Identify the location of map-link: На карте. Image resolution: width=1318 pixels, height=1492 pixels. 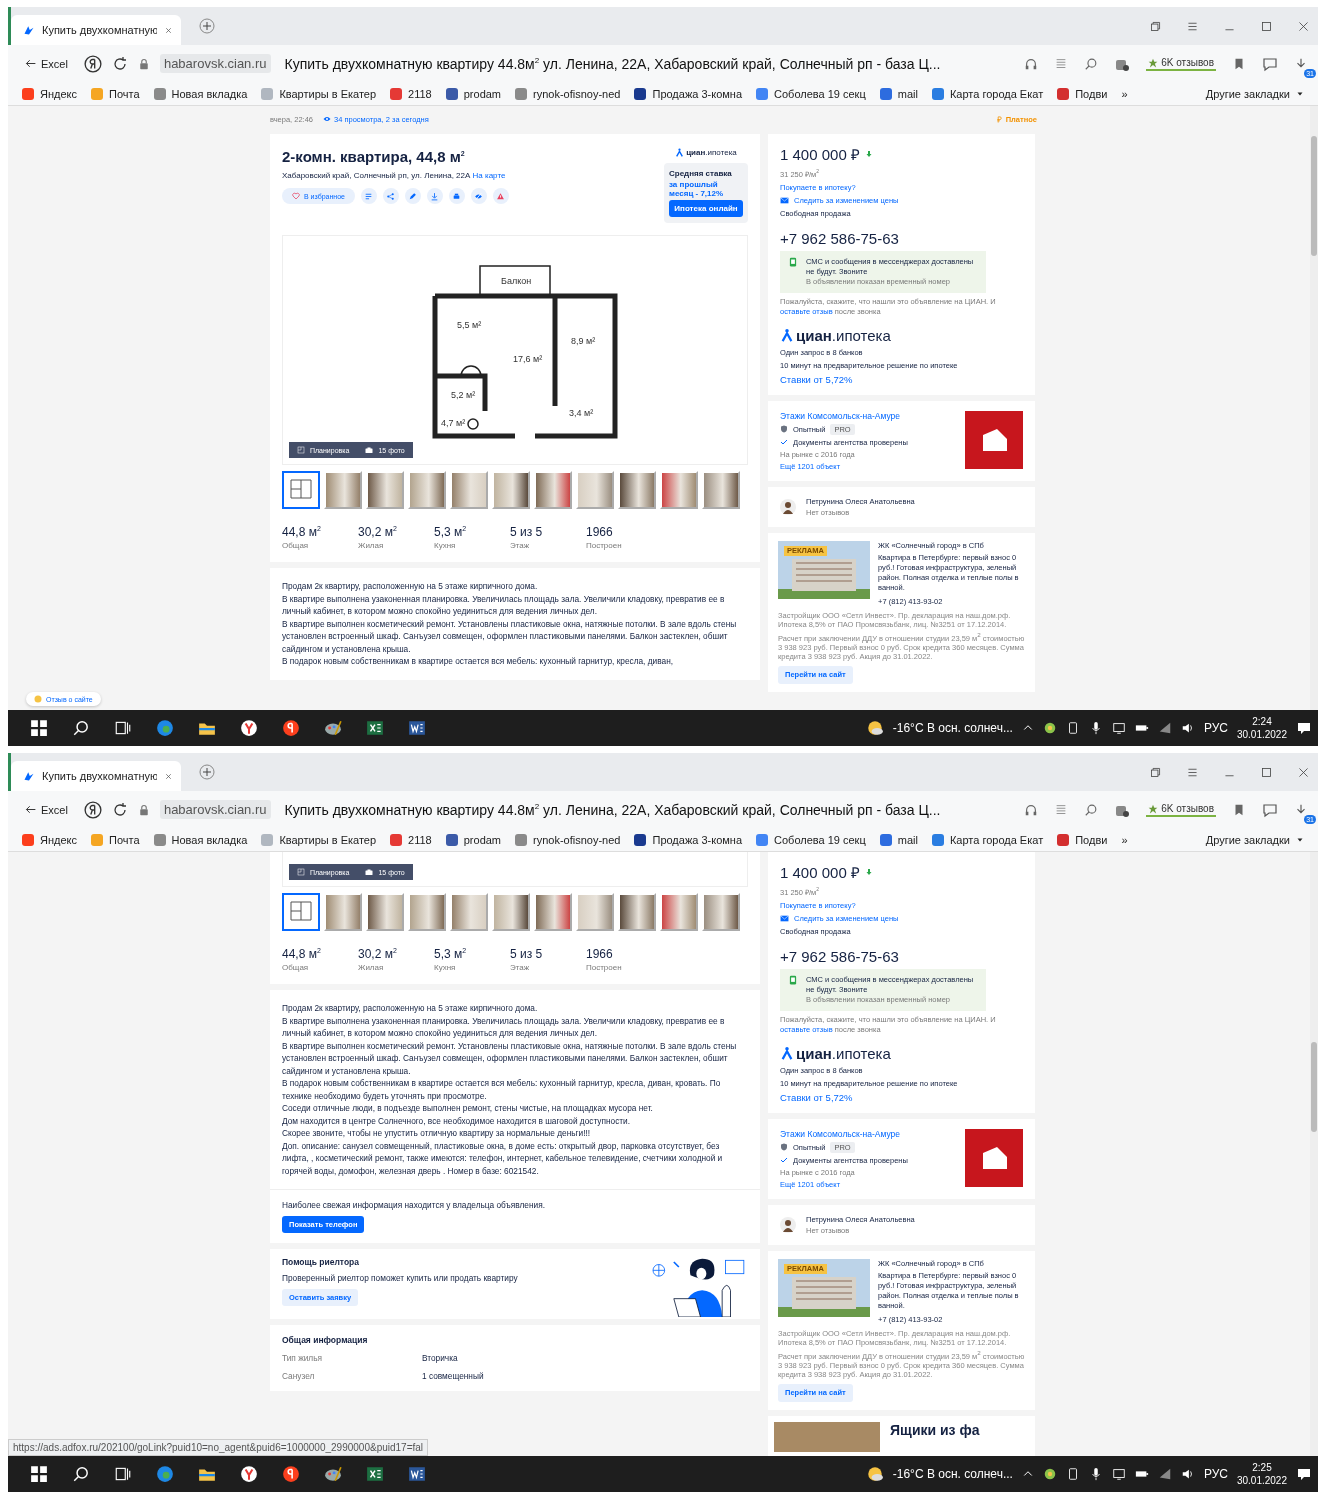
(489, 175).